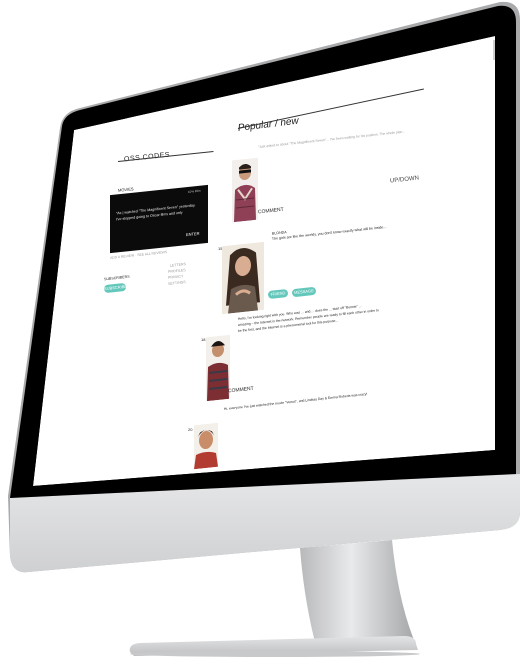  What do you see at coordinates (177, 283) in the screenshot?
I see `letters-item: SETTINGS` at bounding box center [177, 283].